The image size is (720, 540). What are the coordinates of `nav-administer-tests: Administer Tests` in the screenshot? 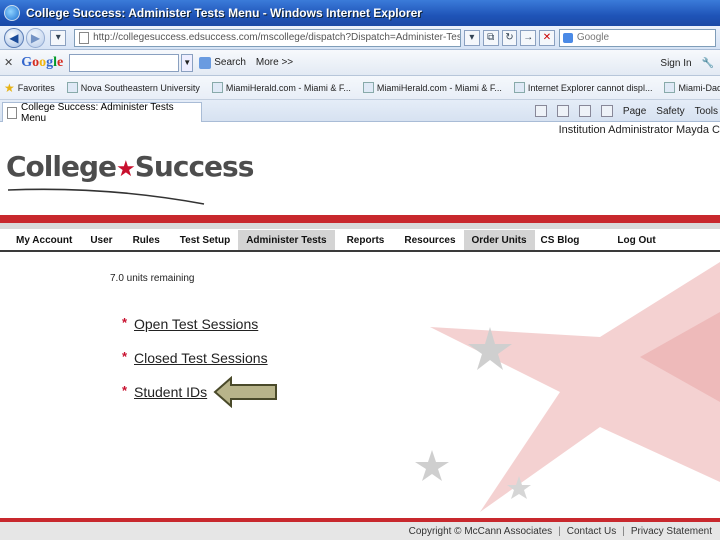 It's located at (286, 240).